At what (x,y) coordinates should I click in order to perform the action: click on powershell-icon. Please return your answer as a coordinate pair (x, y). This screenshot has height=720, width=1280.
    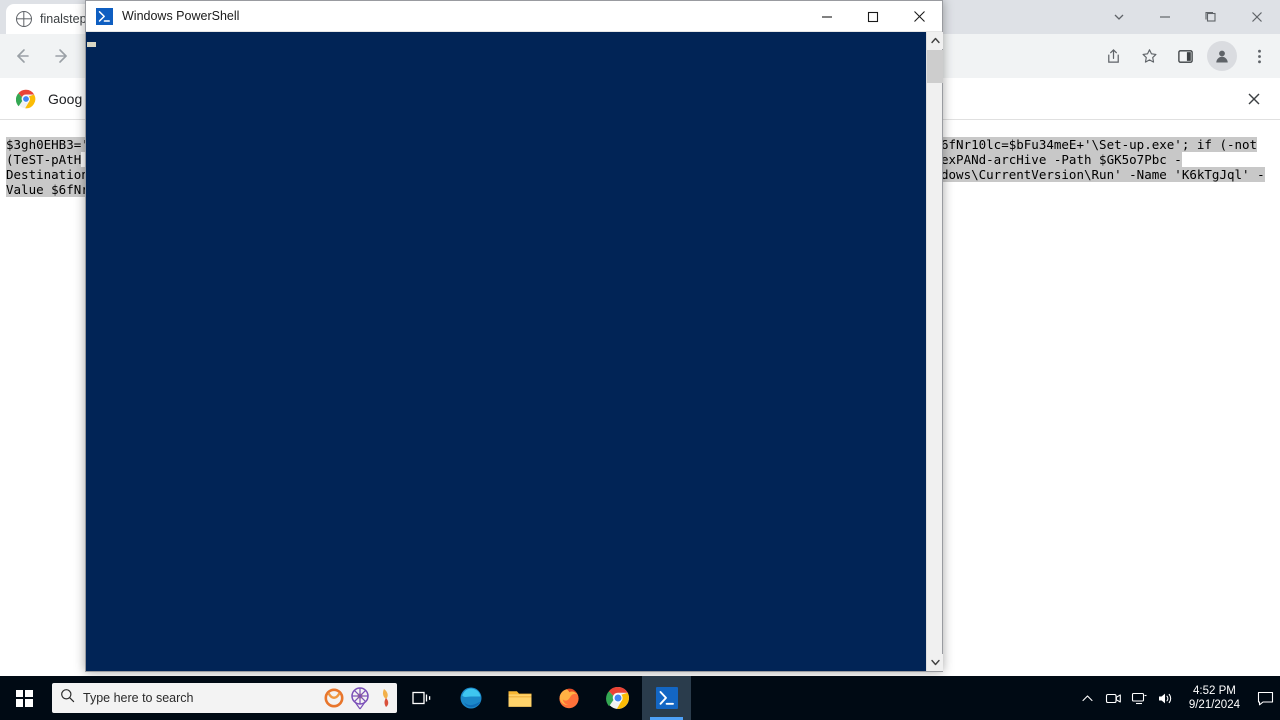
    Looking at the image, I should click on (104, 16).